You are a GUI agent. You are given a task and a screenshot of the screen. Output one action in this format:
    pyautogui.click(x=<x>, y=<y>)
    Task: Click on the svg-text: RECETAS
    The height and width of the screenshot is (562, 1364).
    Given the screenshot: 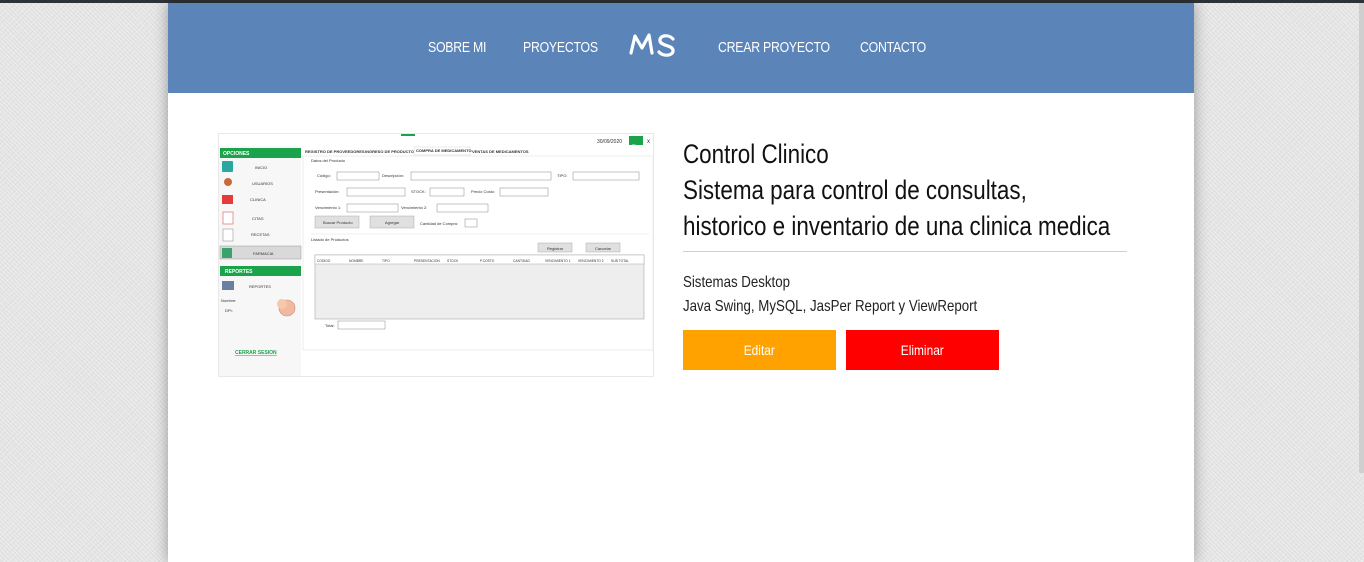 What is the action you would take?
    pyautogui.click(x=260, y=234)
    